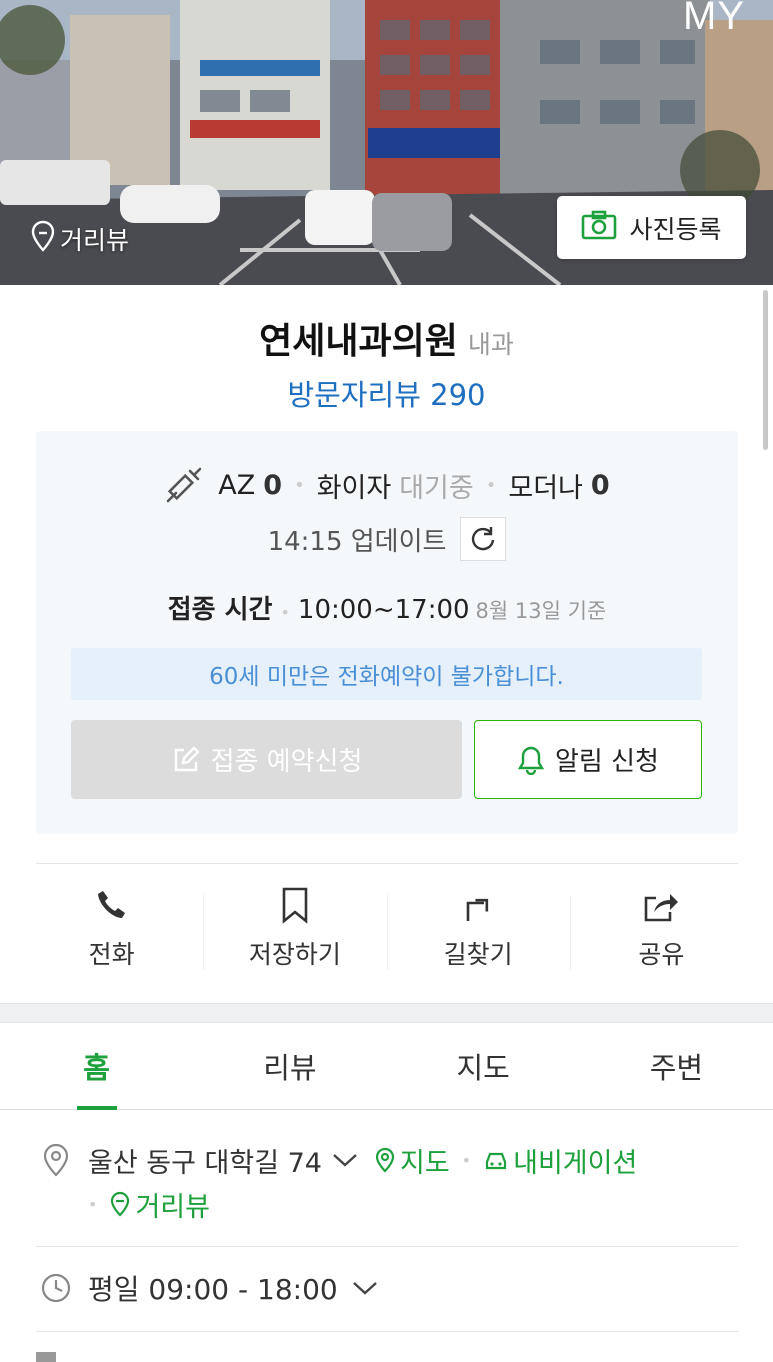 The image size is (773, 1362). Describe the element at coordinates (56, 1288) in the screenshot. I see `clock-icon` at that location.